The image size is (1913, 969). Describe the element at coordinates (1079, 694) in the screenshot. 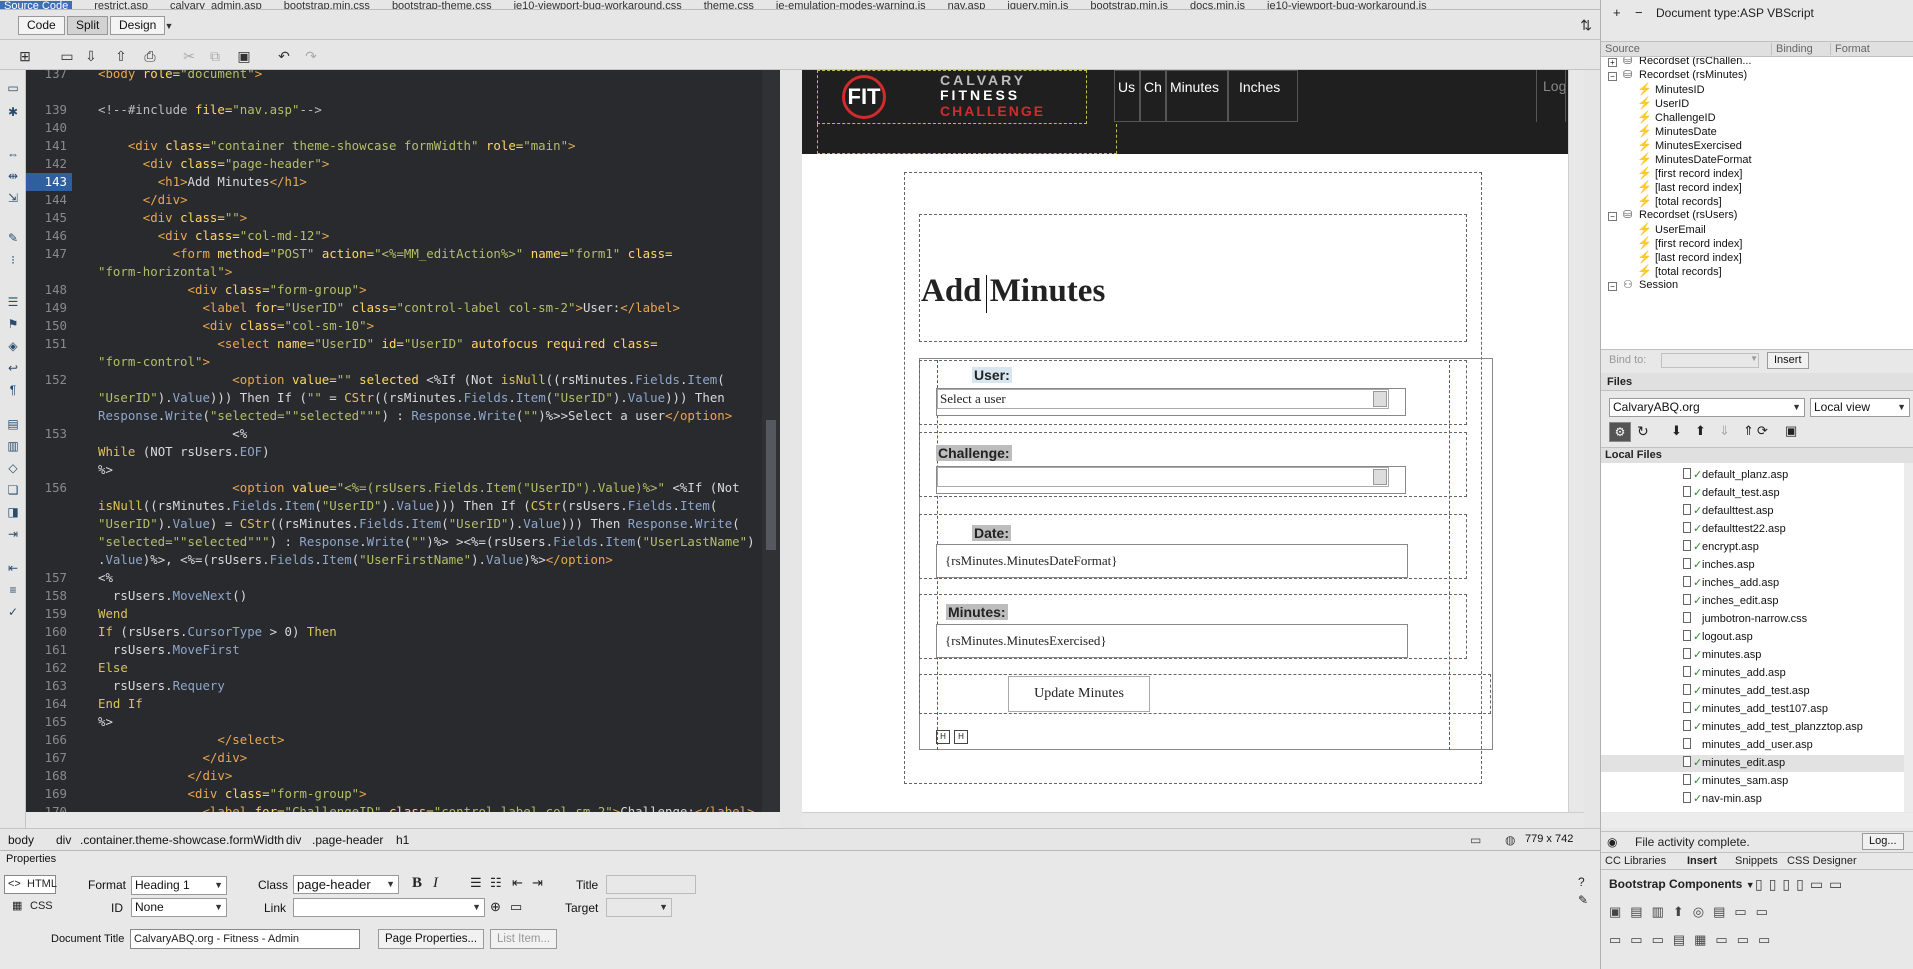

I see `update-minutes-button: Update Minutes` at that location.